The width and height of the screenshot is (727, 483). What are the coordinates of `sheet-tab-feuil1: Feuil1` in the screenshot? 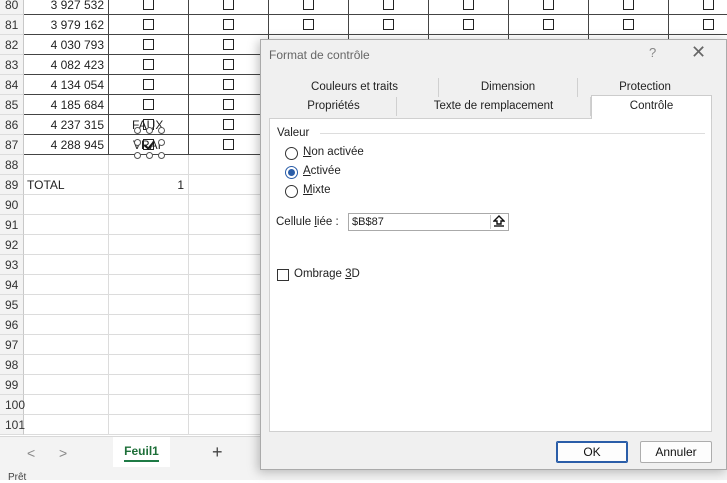 It's located at (141, 452).